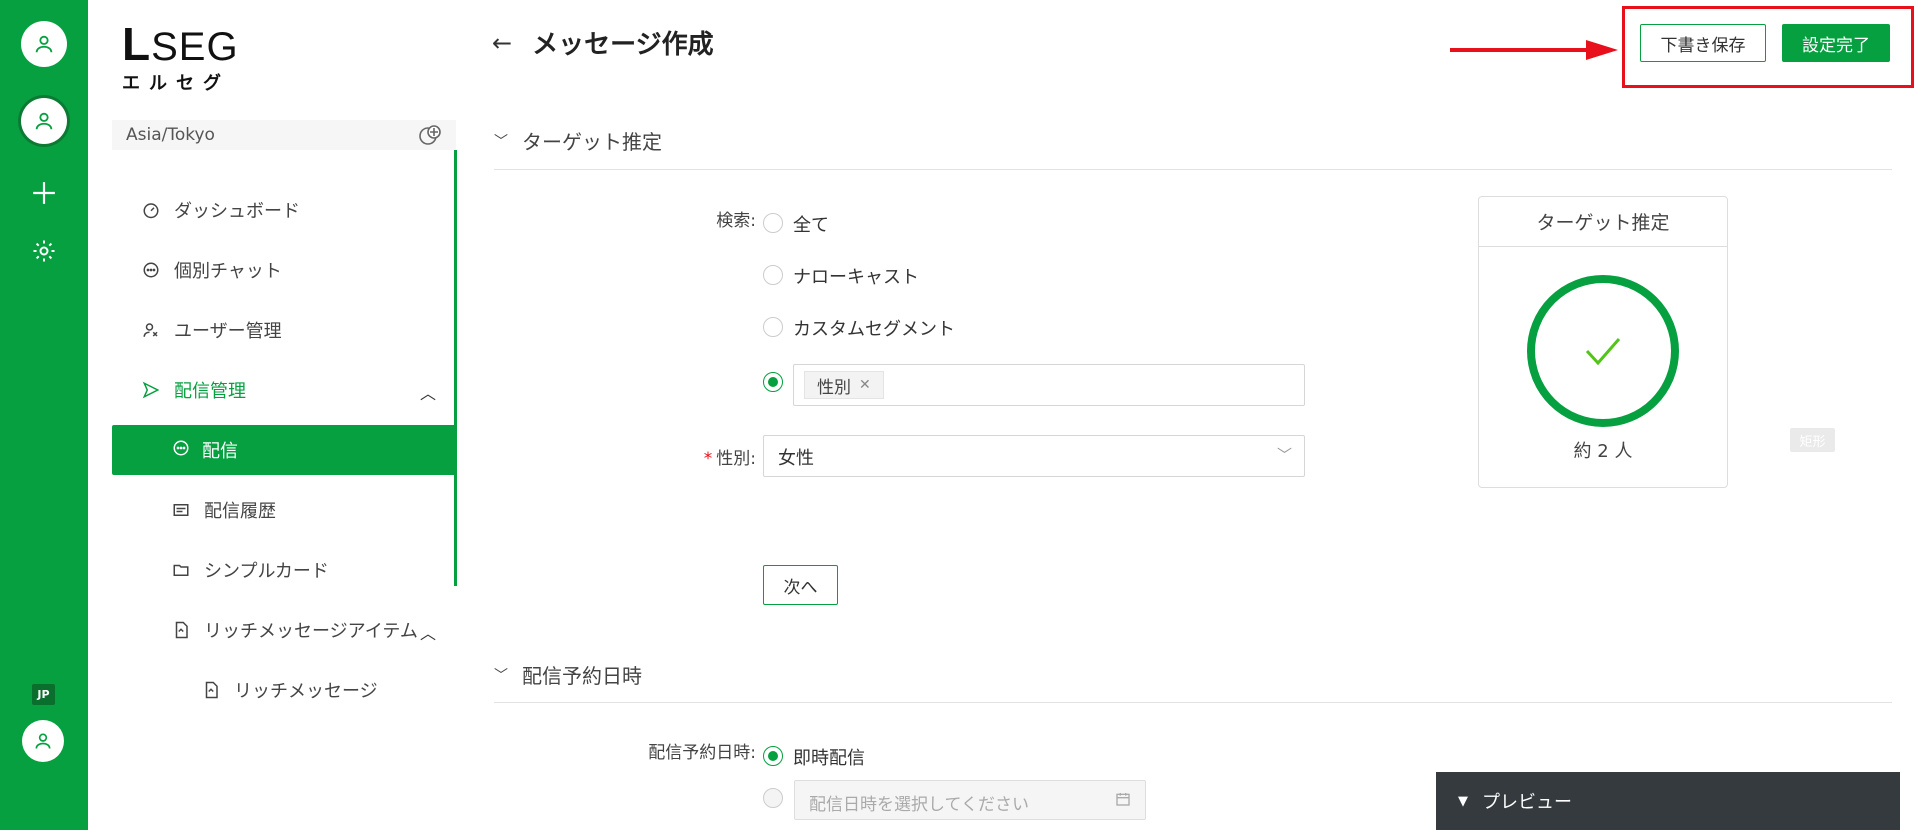  I want to click on logo-subtext: エルセグ, so click(176, 83).